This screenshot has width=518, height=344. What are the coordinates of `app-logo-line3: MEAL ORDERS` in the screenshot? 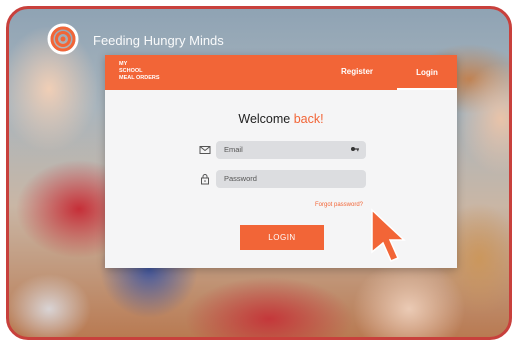 It's located at (139, 78).